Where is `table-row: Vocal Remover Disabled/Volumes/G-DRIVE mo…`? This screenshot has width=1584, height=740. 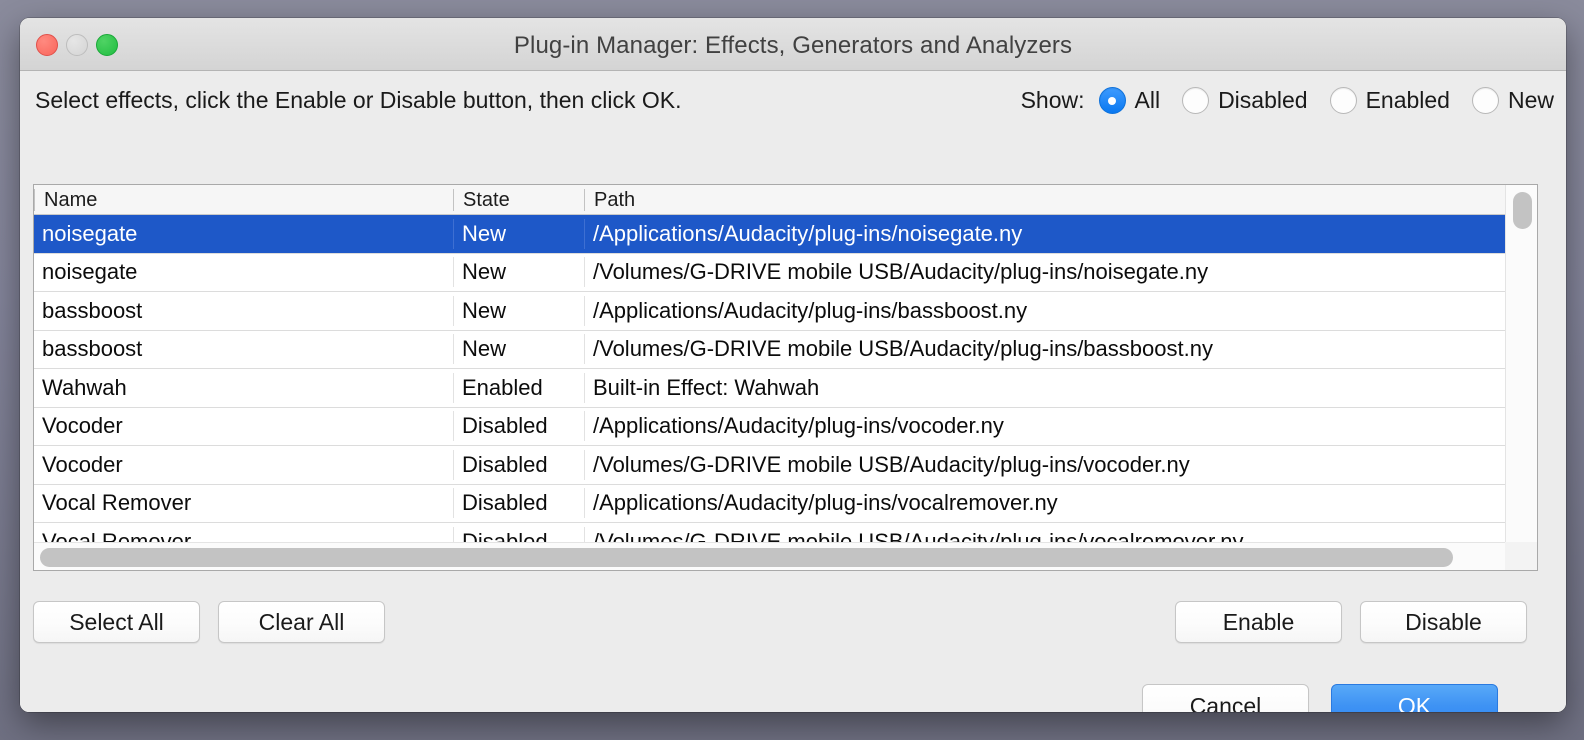 table-row: Vocal Remover Disabled/Volumes/G-DRIVE mo… is located at coordinates (769, 532).